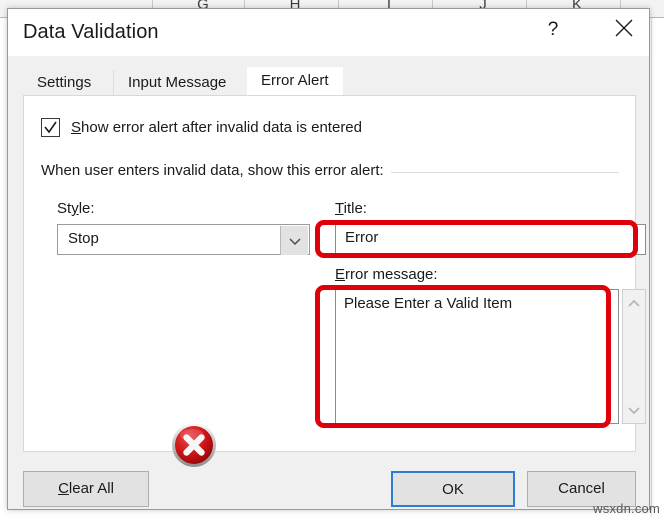  I want to click on stop-error-icon-graphic, so click(194, 445).